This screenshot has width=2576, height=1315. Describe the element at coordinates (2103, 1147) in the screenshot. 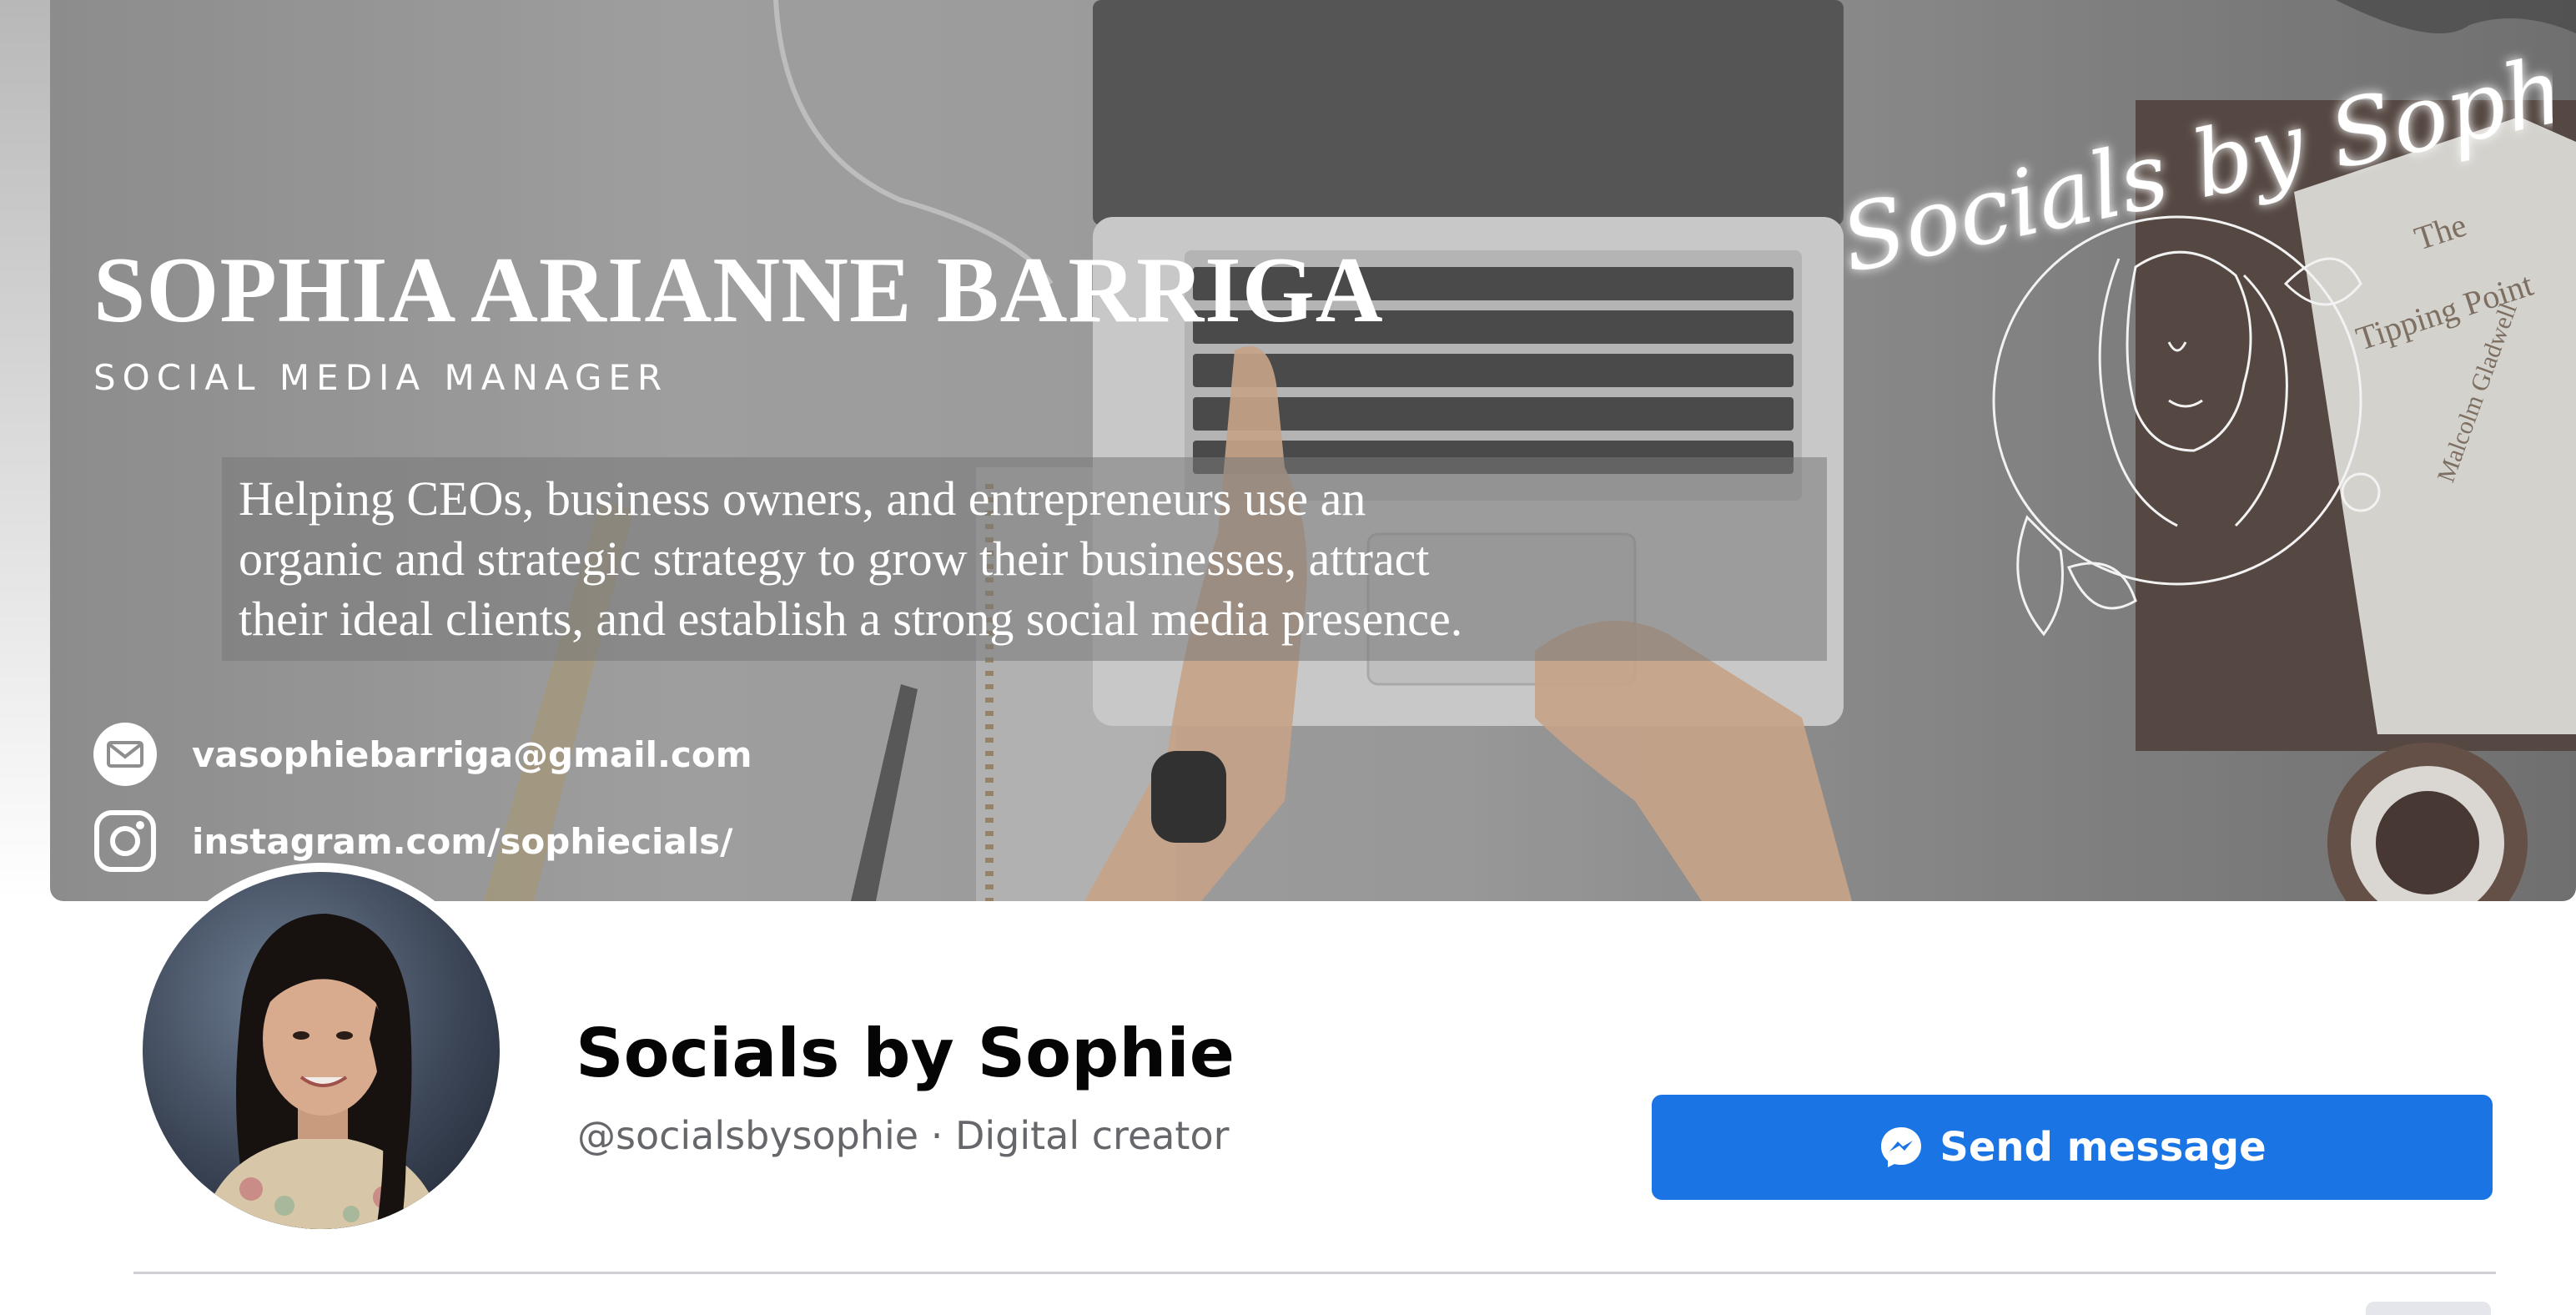

I see `send-message-label: Send message` at that location.